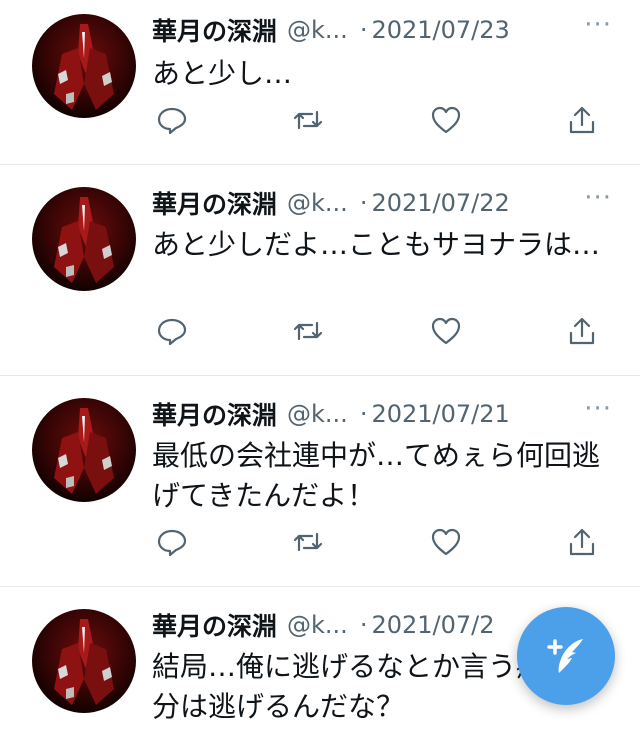 This screenshot has width=640, height=730. I want to click on compose-tweet-button, so click(566, 656).